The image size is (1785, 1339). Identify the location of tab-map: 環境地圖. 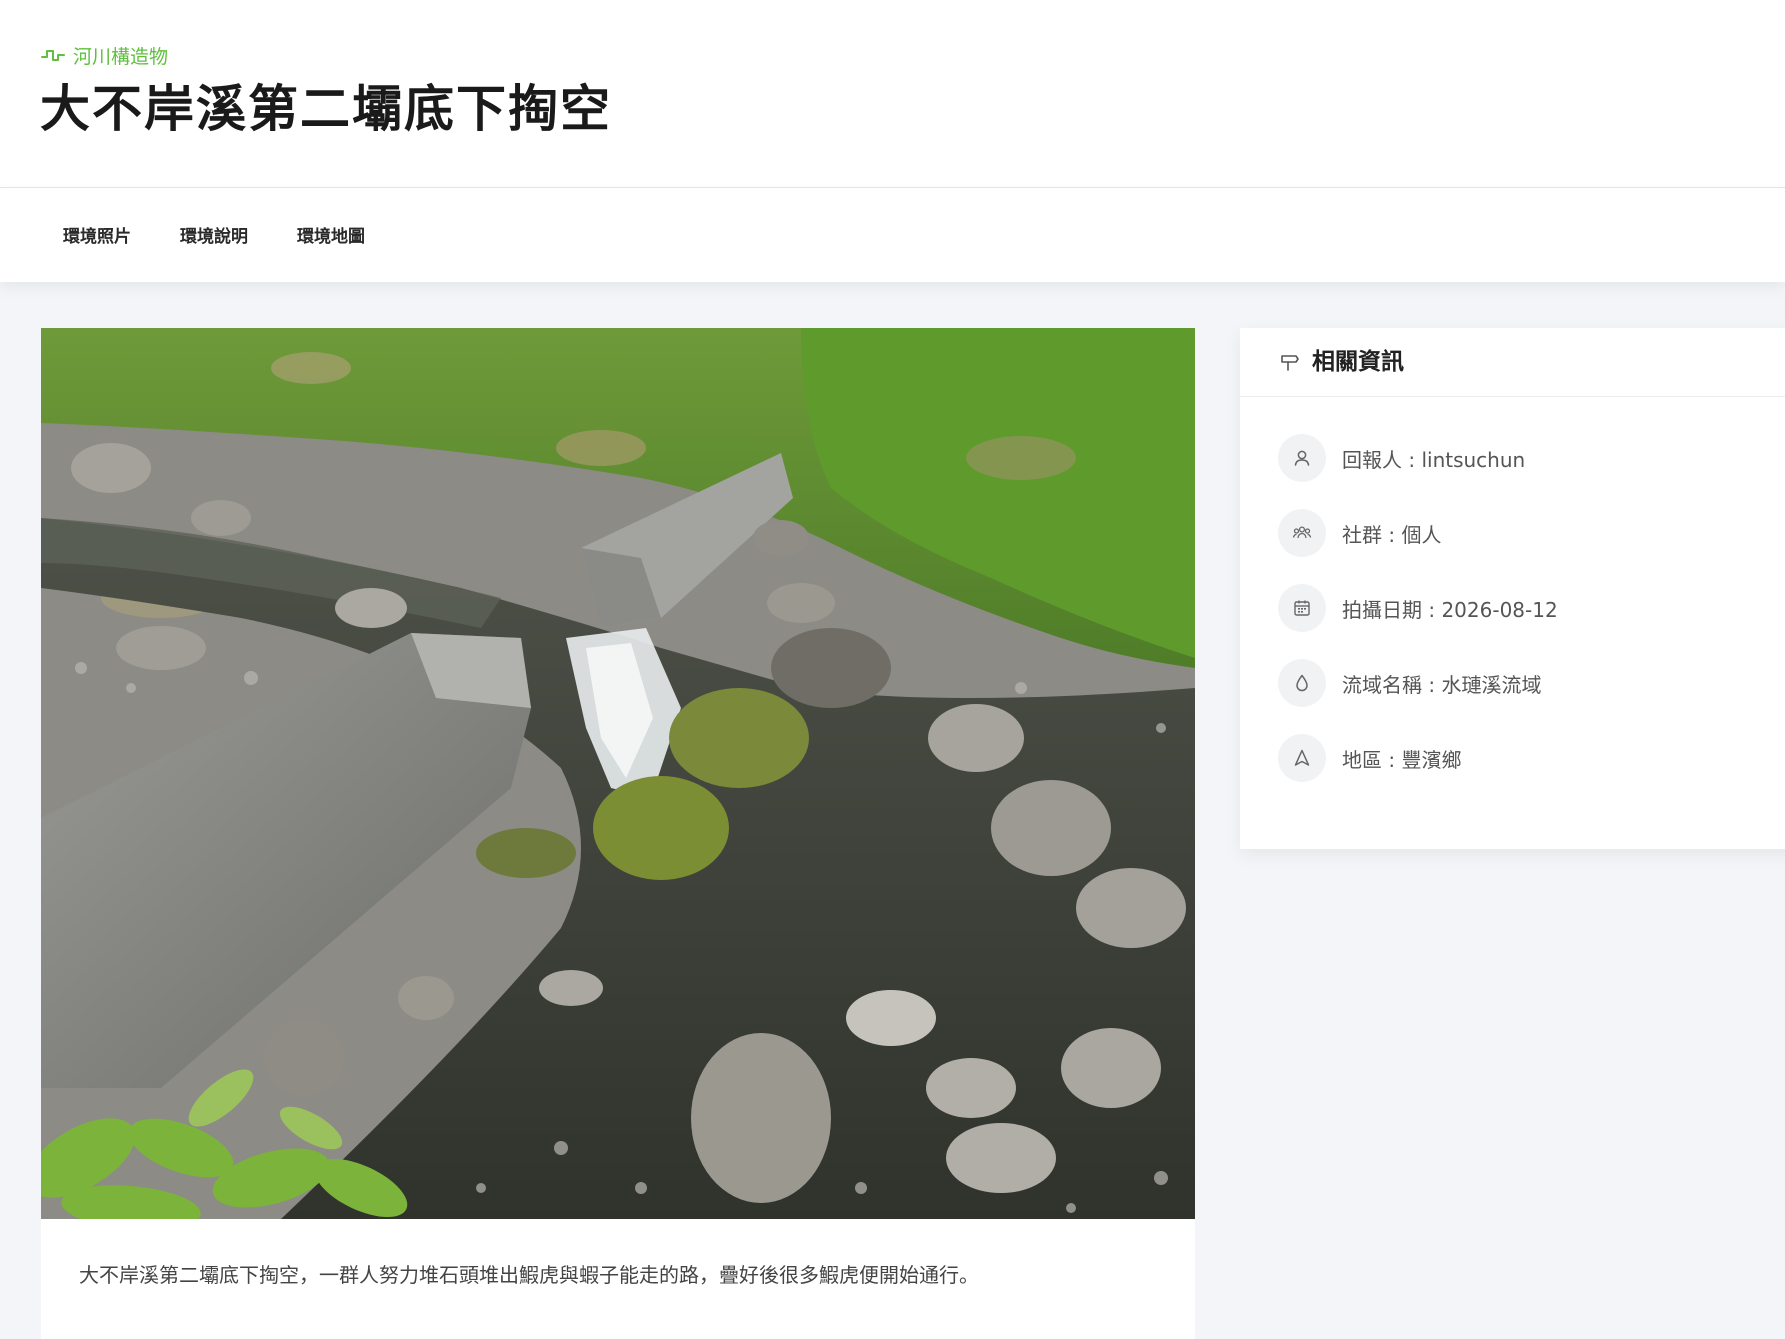
(331, 237).